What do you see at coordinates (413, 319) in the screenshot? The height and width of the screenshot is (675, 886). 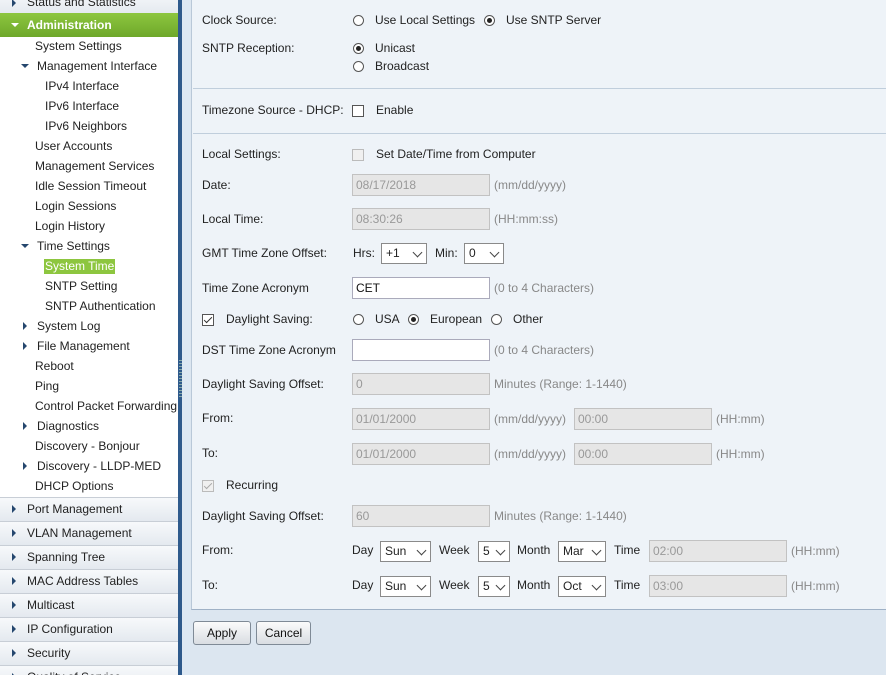 I see `dst-european-radio` at bounding box center [413, 319].